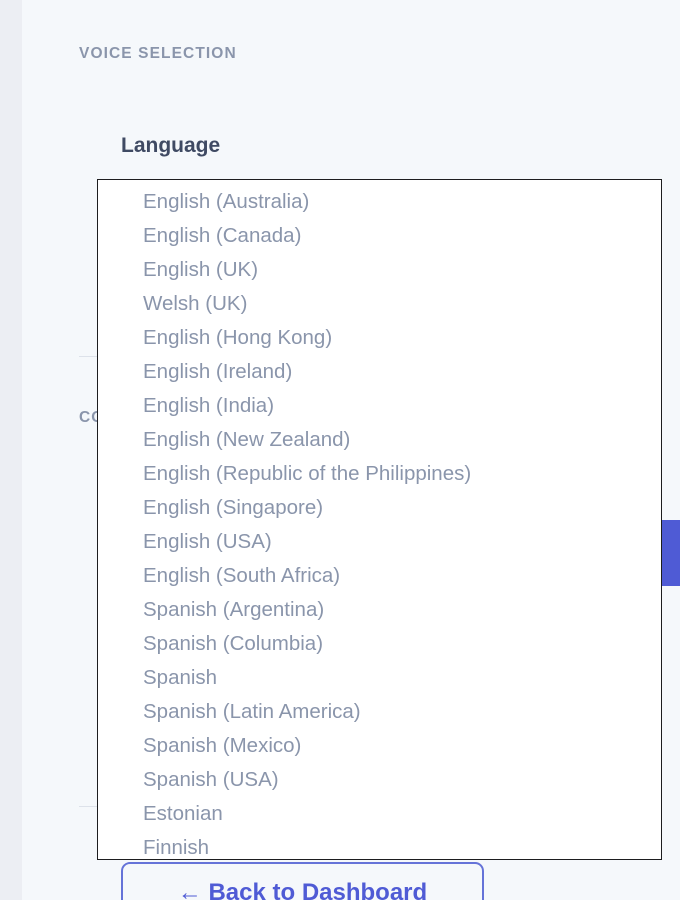 This screenshot has width=680, height=900. I want to click on language-option: English (Hong Kong), so click(379, 338).